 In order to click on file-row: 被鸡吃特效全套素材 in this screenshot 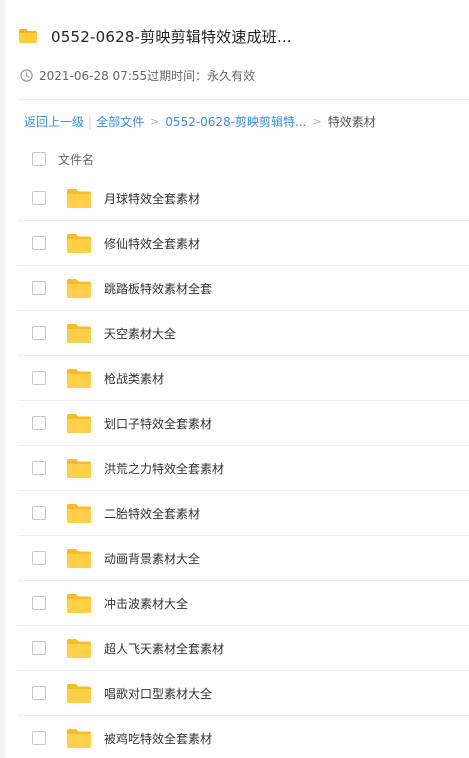, I will do `click(243, 737)`.